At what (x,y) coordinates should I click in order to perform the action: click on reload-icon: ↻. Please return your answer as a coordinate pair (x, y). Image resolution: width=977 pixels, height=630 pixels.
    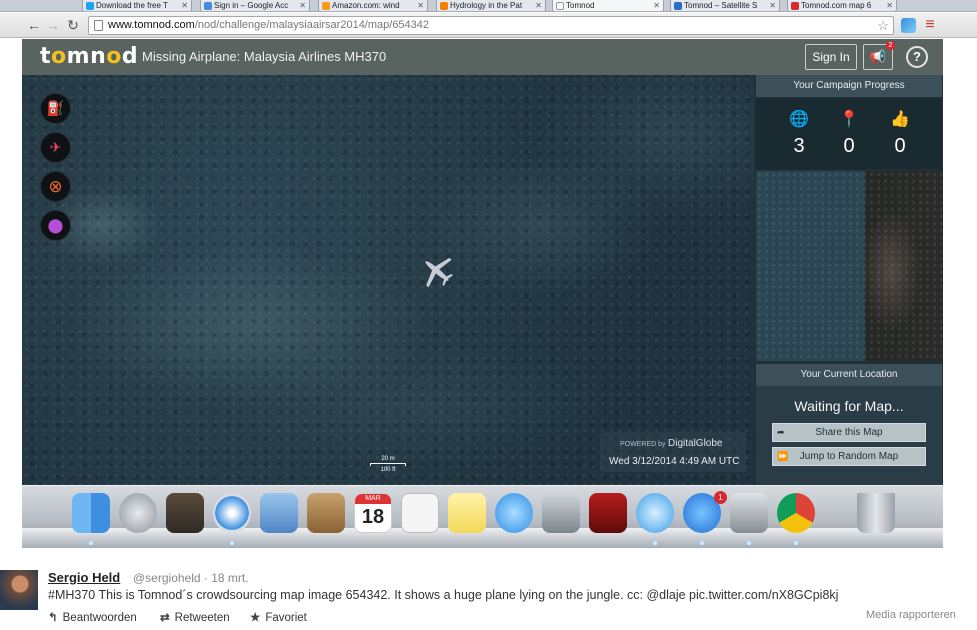
    Looking at the image, I should click on (73, 25).